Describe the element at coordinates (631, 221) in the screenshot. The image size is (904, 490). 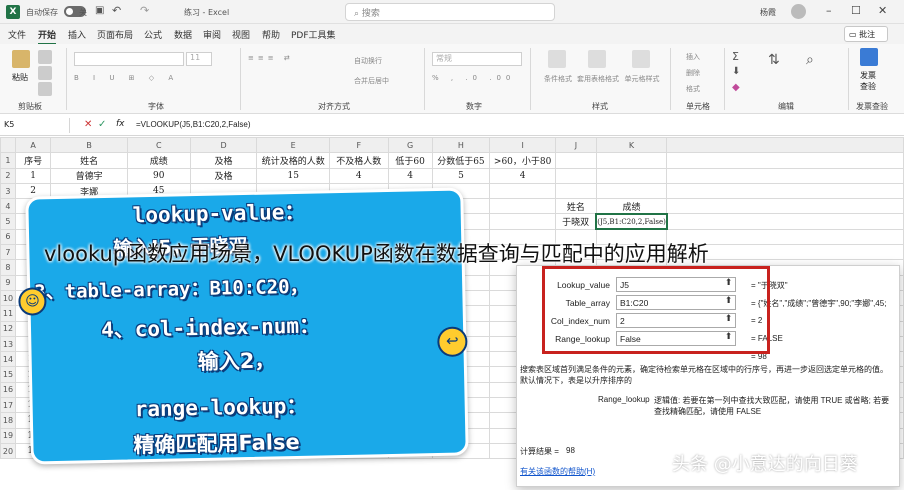
I see `cell: (J5,B1:C20,2,False)` at that location.